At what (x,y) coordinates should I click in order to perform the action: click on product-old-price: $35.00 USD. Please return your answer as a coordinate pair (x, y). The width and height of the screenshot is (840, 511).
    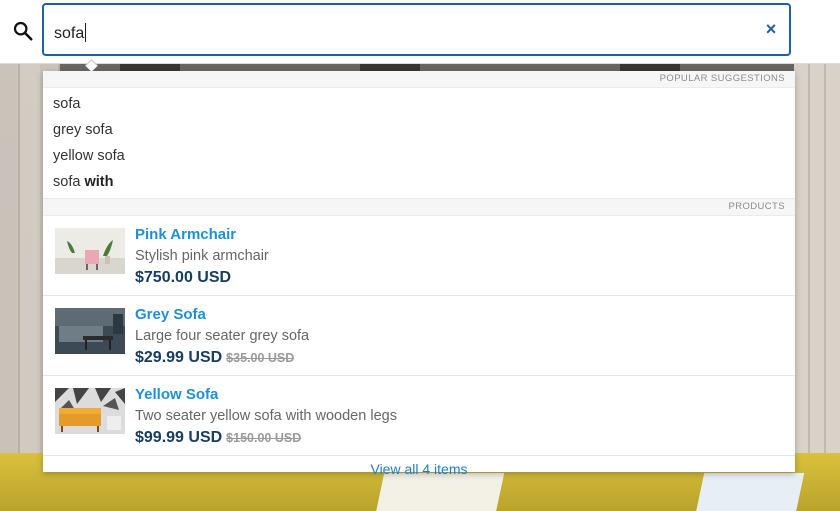
    Looking at the image, I should click on (260, 358).